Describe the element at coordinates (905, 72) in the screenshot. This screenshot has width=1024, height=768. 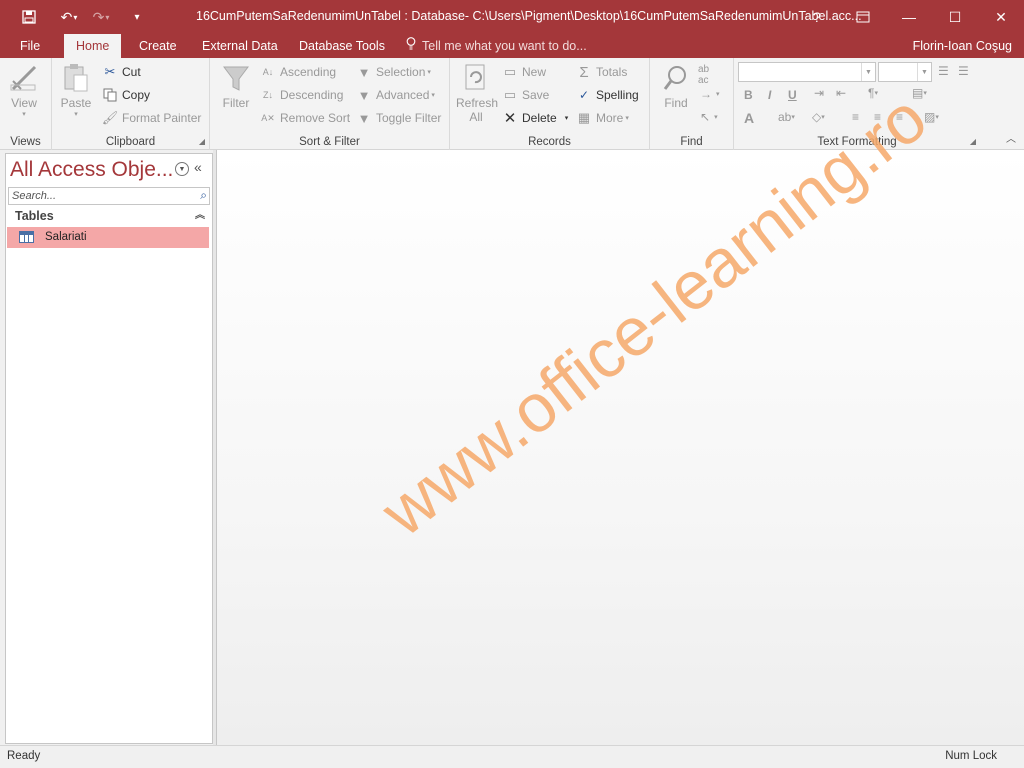
I see `font-size-combo: ▼` at that location.